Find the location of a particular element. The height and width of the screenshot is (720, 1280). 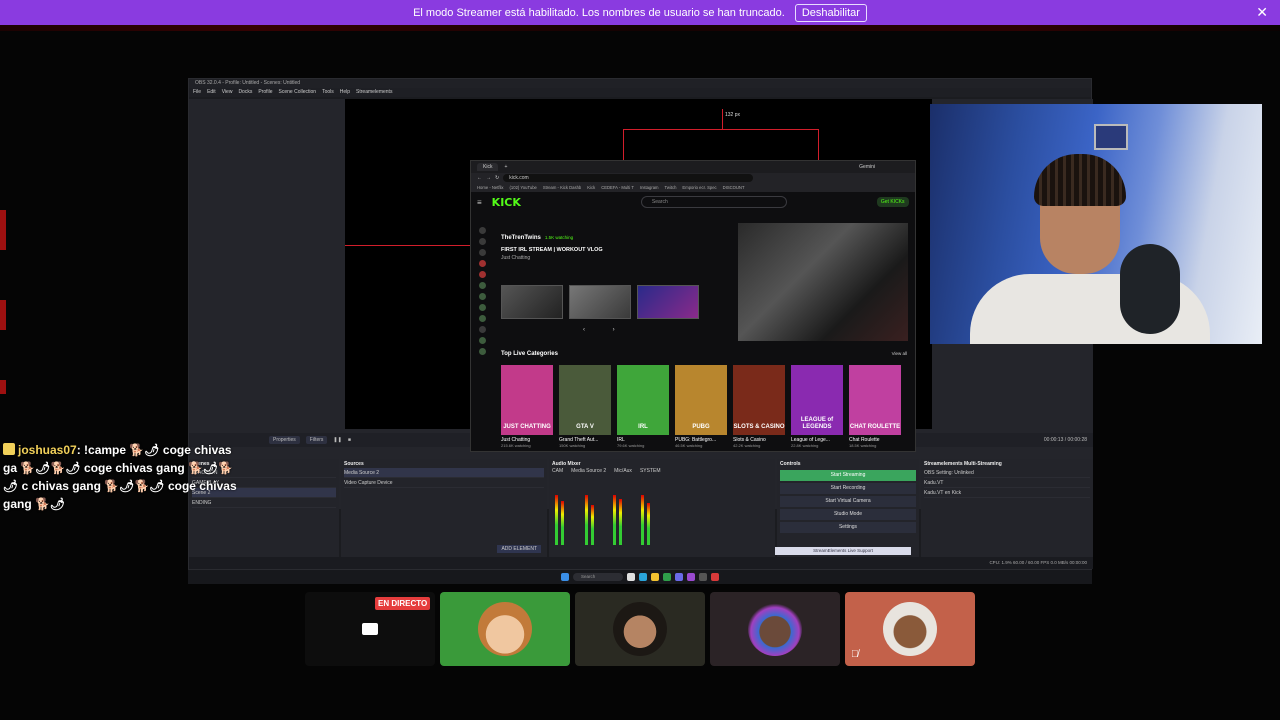

start-virtual-camera-button: Start Virtual Camera is located at coordinates (848, 501).